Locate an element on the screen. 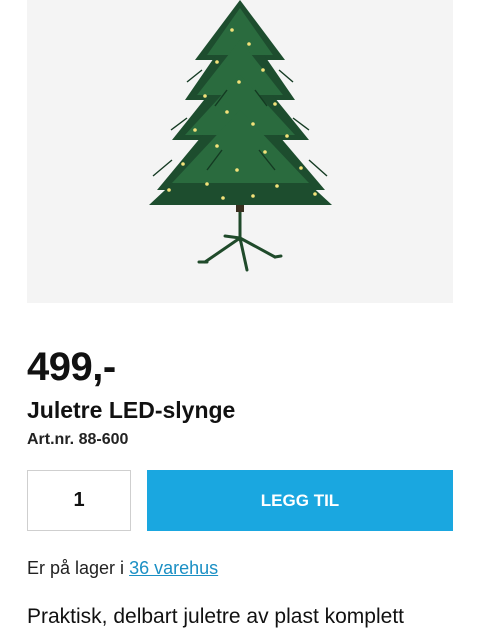  product-price: 499,- is located at coordinates (71, 367).